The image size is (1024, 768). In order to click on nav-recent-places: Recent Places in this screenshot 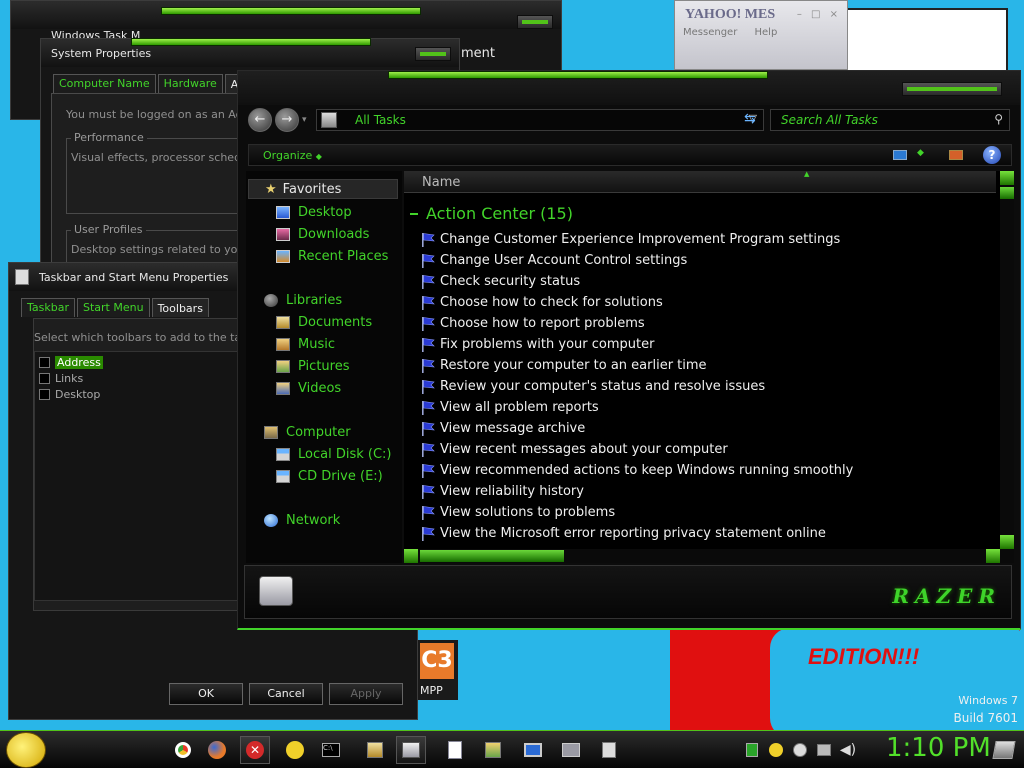, I will do `click(332, 256)`.